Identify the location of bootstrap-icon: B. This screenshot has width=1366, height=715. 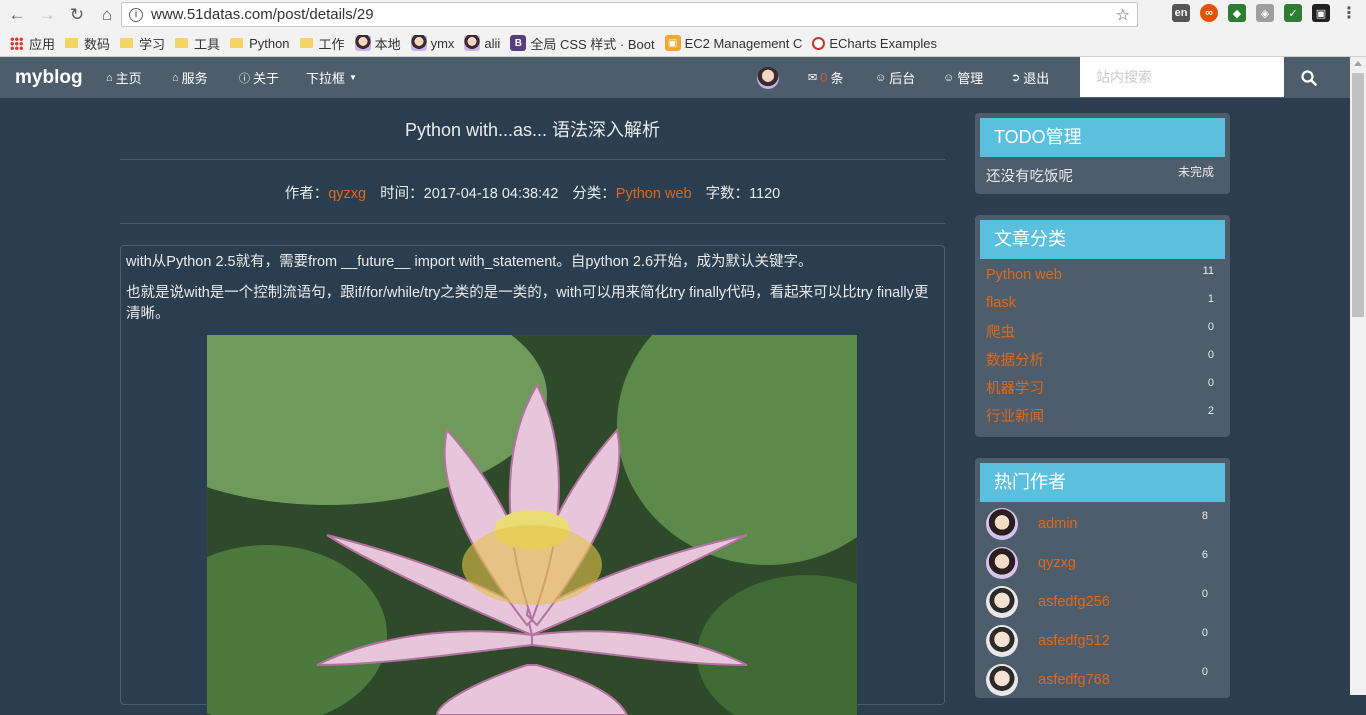
(518, 43).